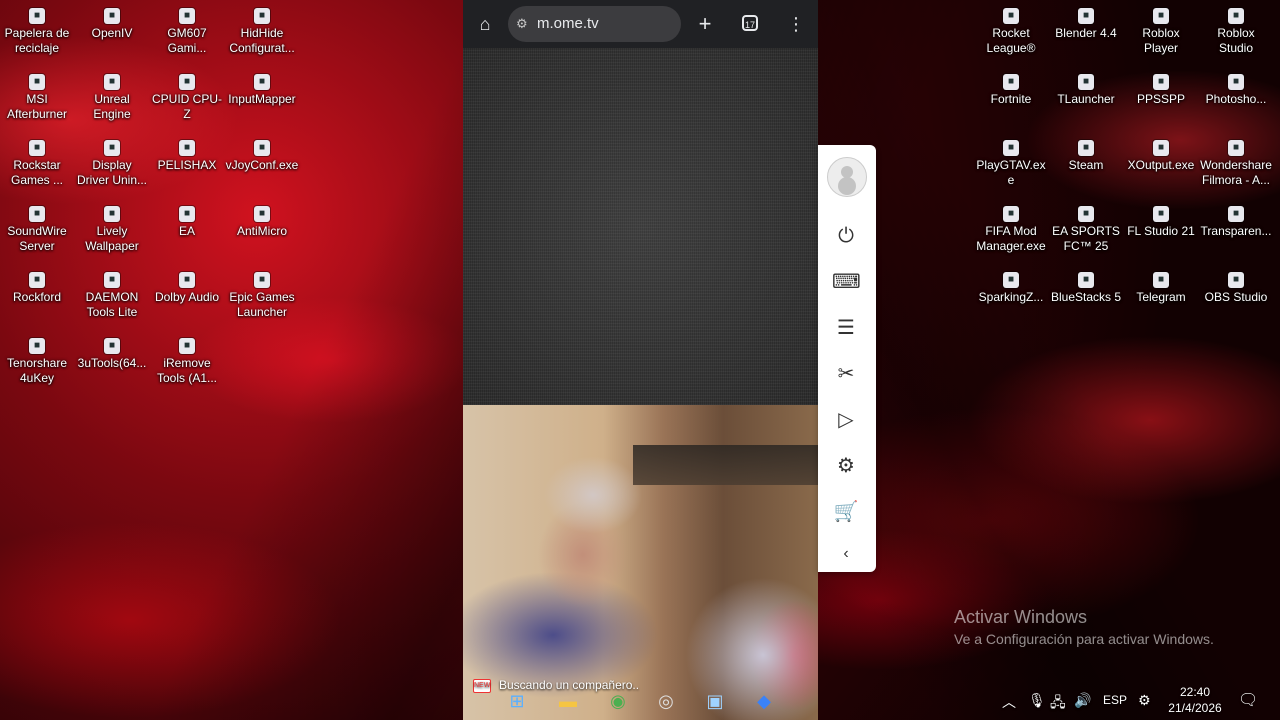  Describe the element at coordinates (796, 24) in the screenshot. I see `menu-icon: ⋮` at that location.